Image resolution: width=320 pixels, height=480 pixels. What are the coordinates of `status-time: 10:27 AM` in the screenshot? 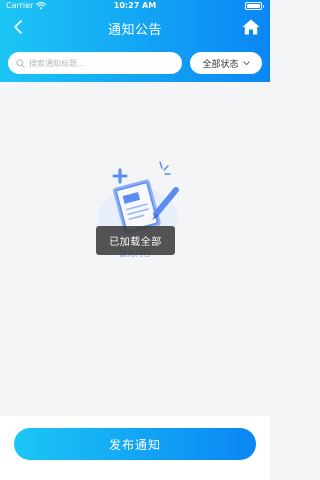 It's located at (135, 5).